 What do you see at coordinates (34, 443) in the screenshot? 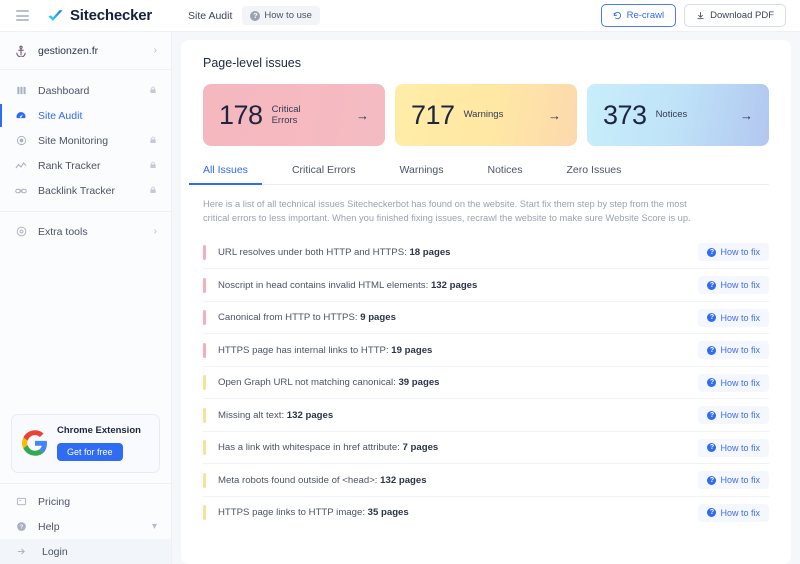
I see `google-logo-icon` at bounding box center [34, 443].